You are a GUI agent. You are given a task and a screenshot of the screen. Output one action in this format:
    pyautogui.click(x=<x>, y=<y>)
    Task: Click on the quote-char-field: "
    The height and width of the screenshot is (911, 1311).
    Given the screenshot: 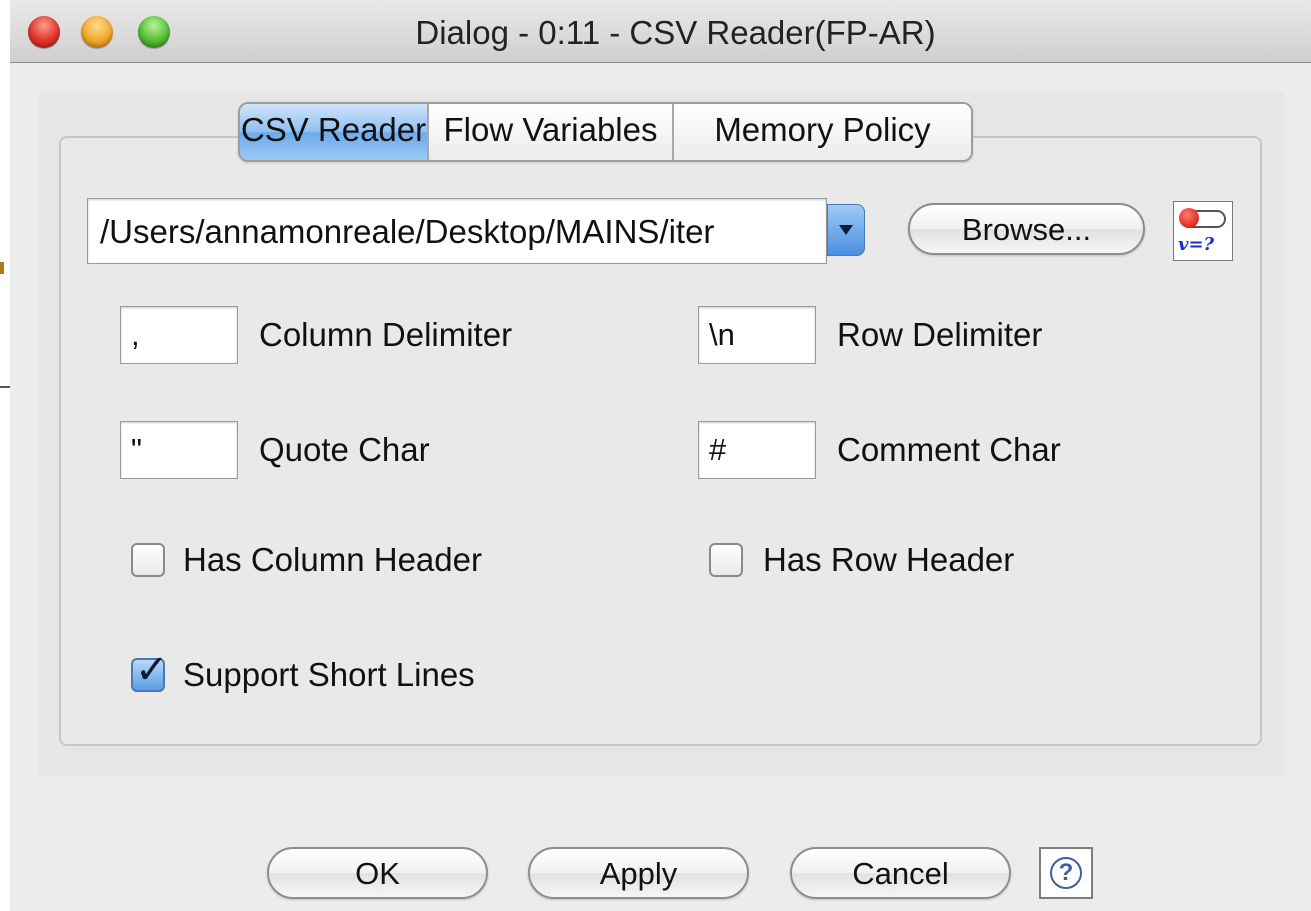 What is the action you would take?
    pyautogui.click(x=179, y=450)
    